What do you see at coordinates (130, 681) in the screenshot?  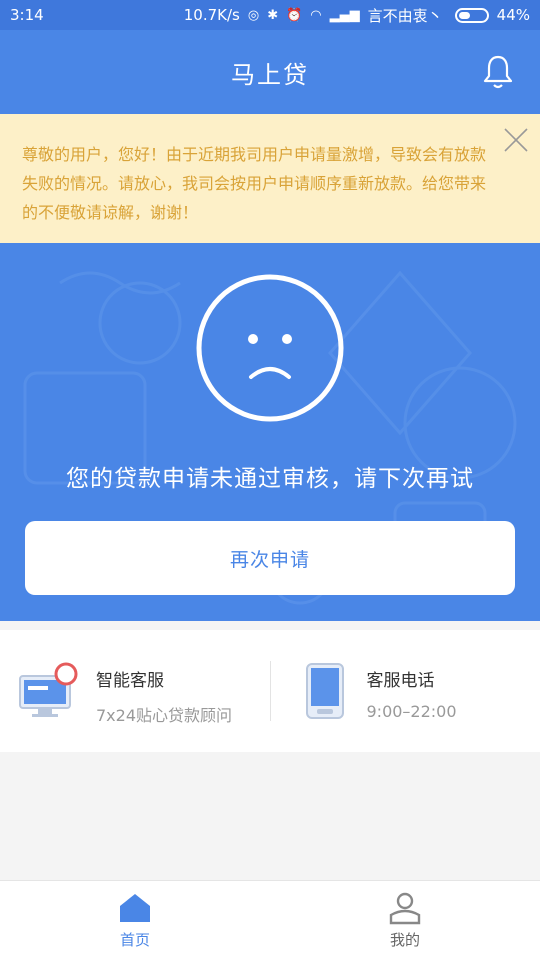 I see `smart-service-title: 智能客服` at bounding box center [130, 681].